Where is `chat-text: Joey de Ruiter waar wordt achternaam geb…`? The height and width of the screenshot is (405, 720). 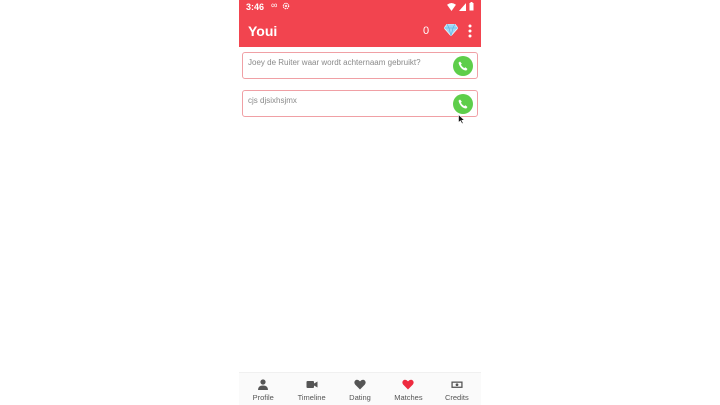 chat-text: Joey de Ruiter waar wordt achternaam geb… is located at coordinates (334, 62).